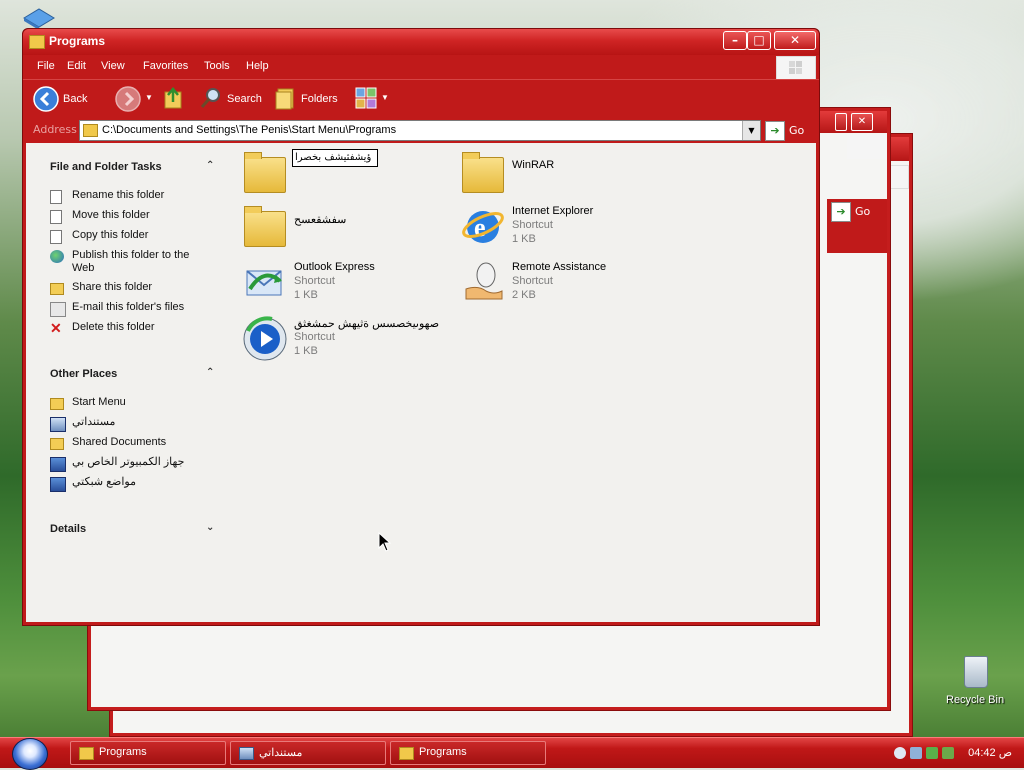  Describe the element at coordinates (367, 324) in the screenshot. I see `file-name: صهوىيخصسس ةثيهش حمشغثق` at that location.